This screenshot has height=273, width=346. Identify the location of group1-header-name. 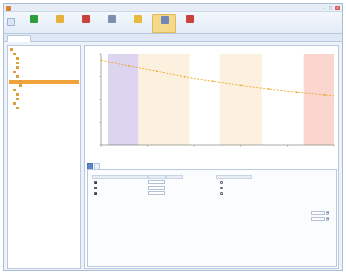
(120, 177).